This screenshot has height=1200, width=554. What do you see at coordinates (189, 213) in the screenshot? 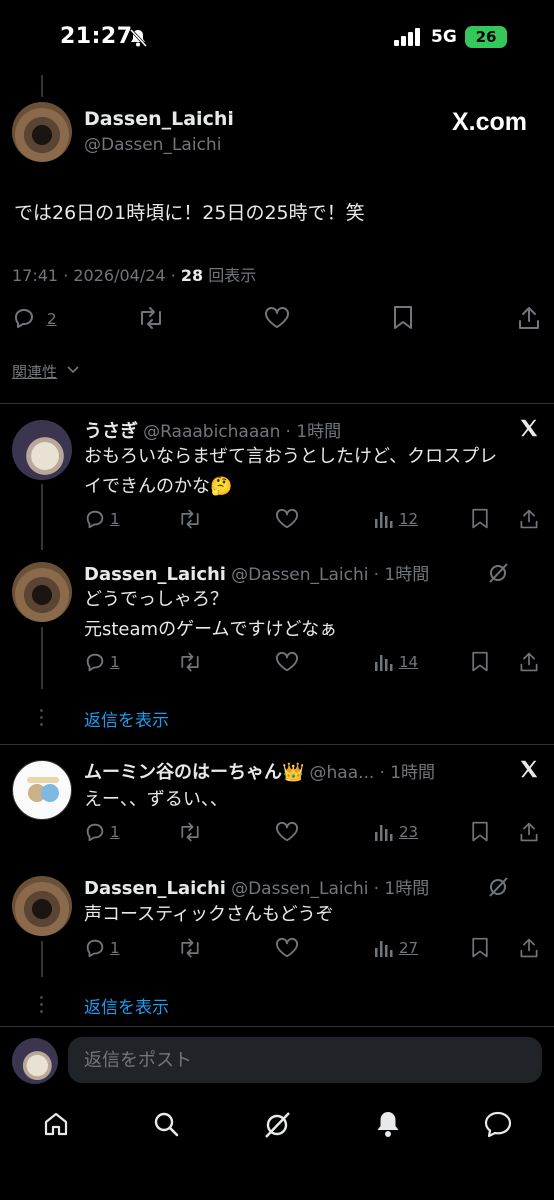
I see `tweet-text: では26日の1時頃に！25日の25時で！笑` at bounding box center [189, 213].